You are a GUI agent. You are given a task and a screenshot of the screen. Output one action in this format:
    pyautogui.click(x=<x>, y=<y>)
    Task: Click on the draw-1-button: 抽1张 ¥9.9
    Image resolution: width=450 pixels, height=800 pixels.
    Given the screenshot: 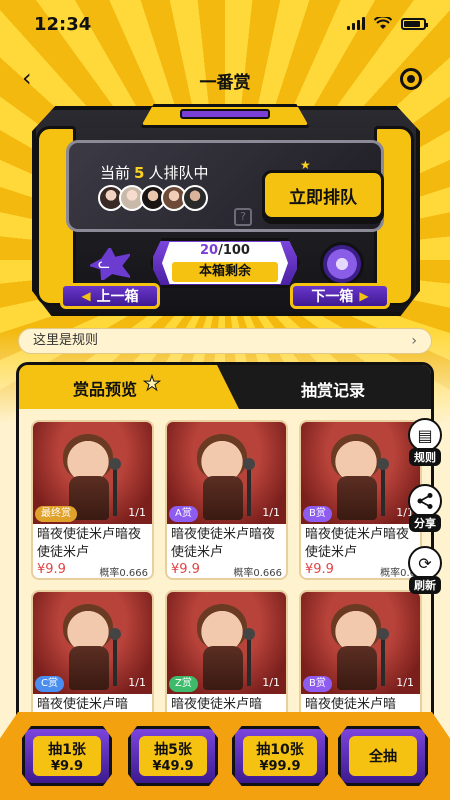 What is the action you would take?
    pyautogui.click(x=67, y=756)
    